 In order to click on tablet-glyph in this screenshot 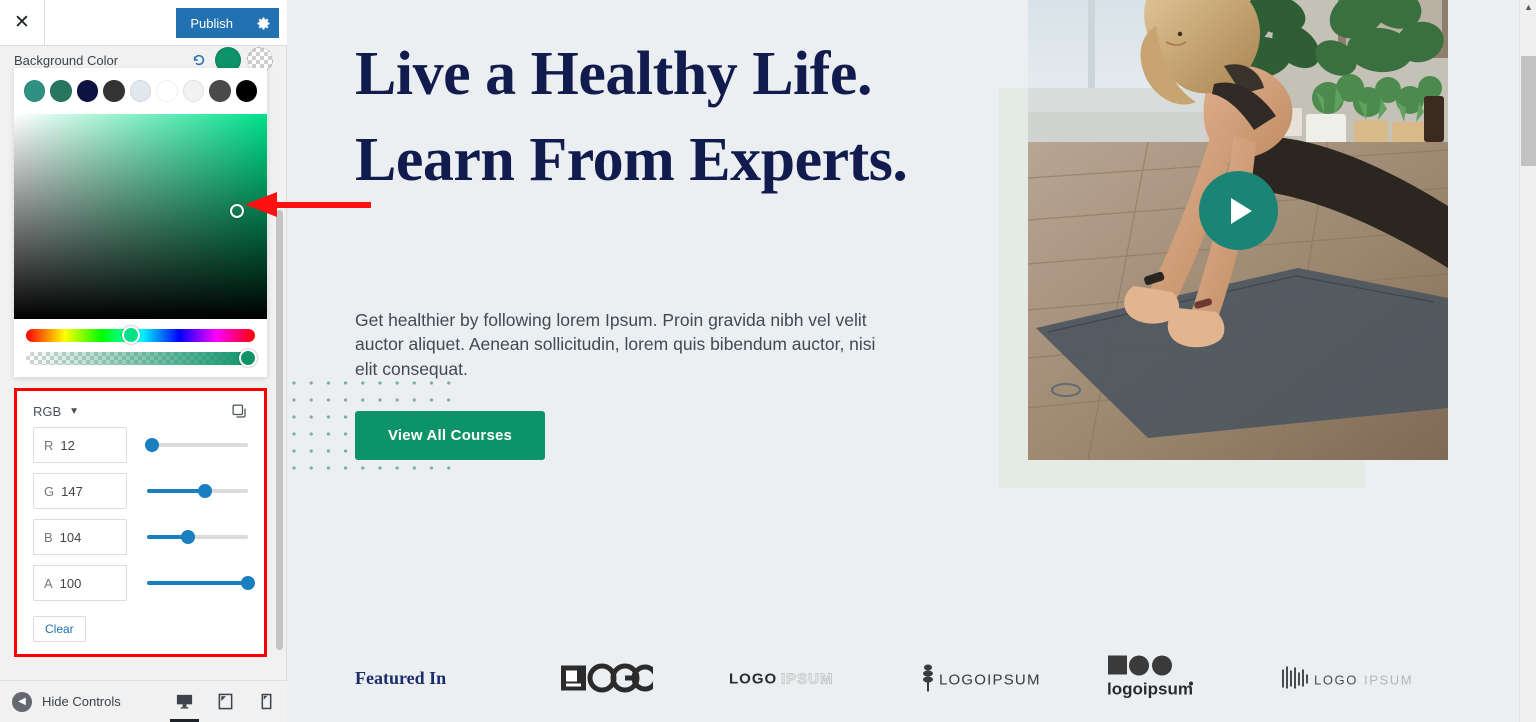, I will do `click(225, 701)`.